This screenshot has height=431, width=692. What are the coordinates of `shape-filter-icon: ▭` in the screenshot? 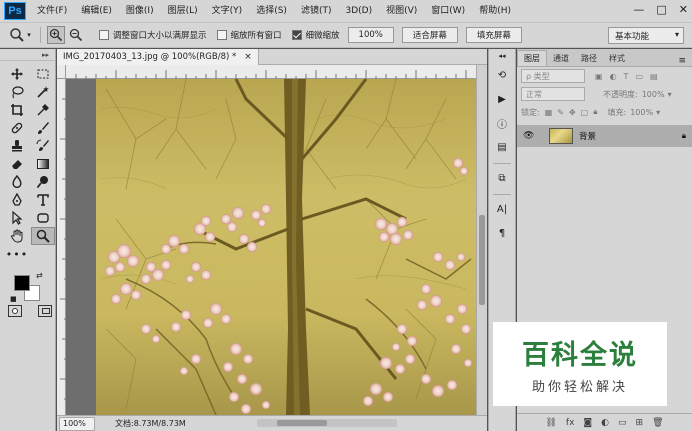 It's located at (639, 76).